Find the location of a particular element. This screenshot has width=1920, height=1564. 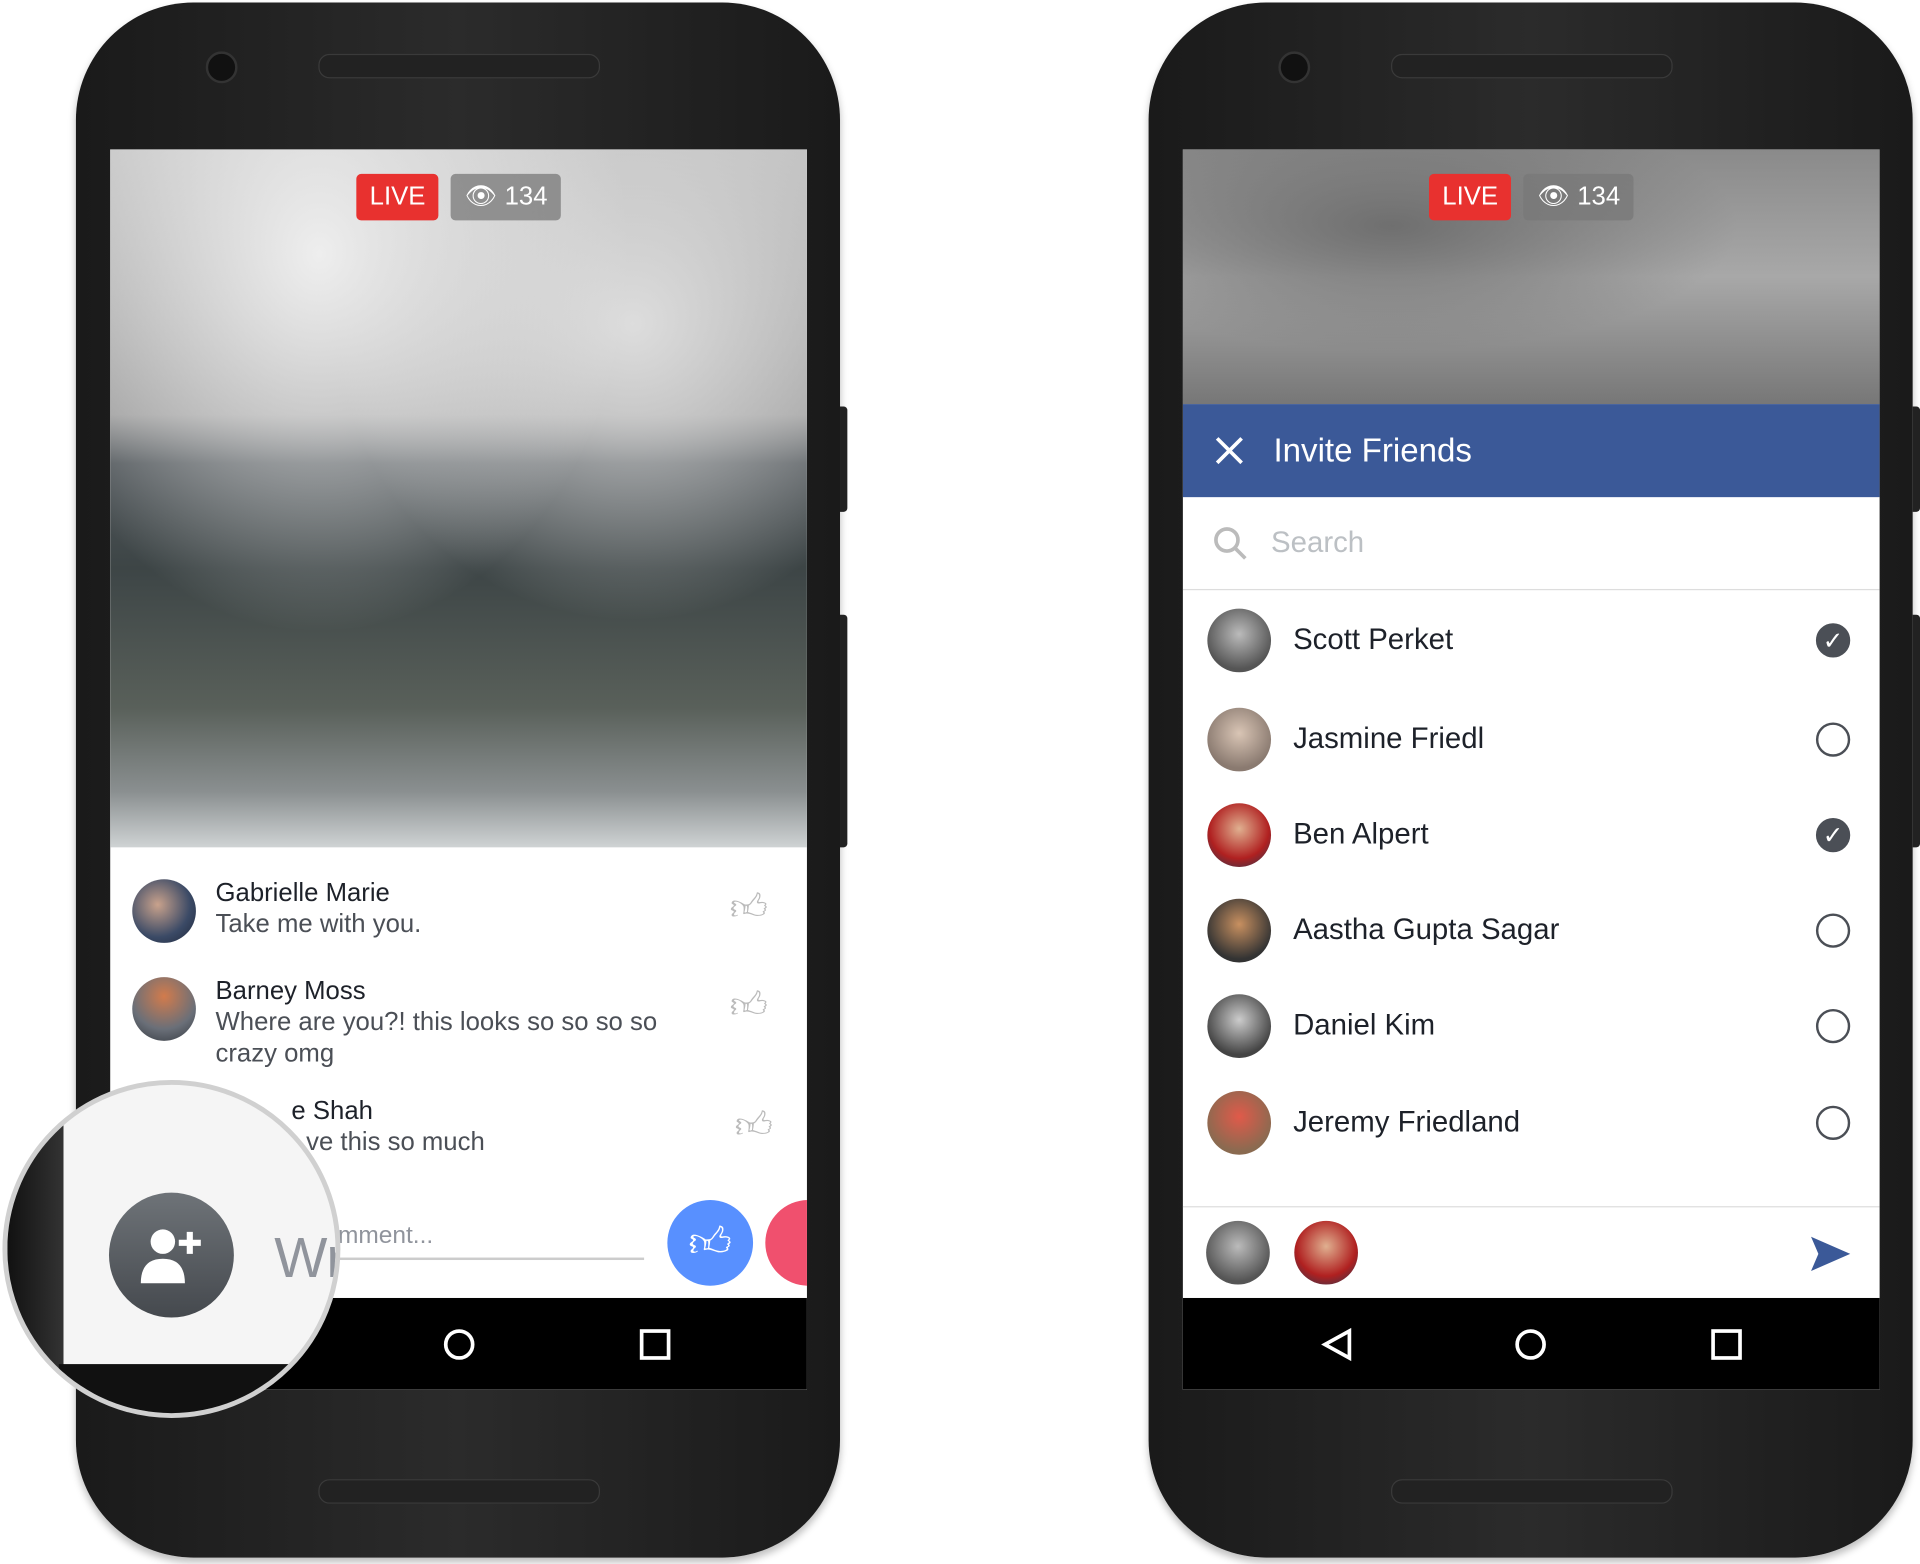

comment-input-magnified: Wr is located at coordinates (307, 1257).